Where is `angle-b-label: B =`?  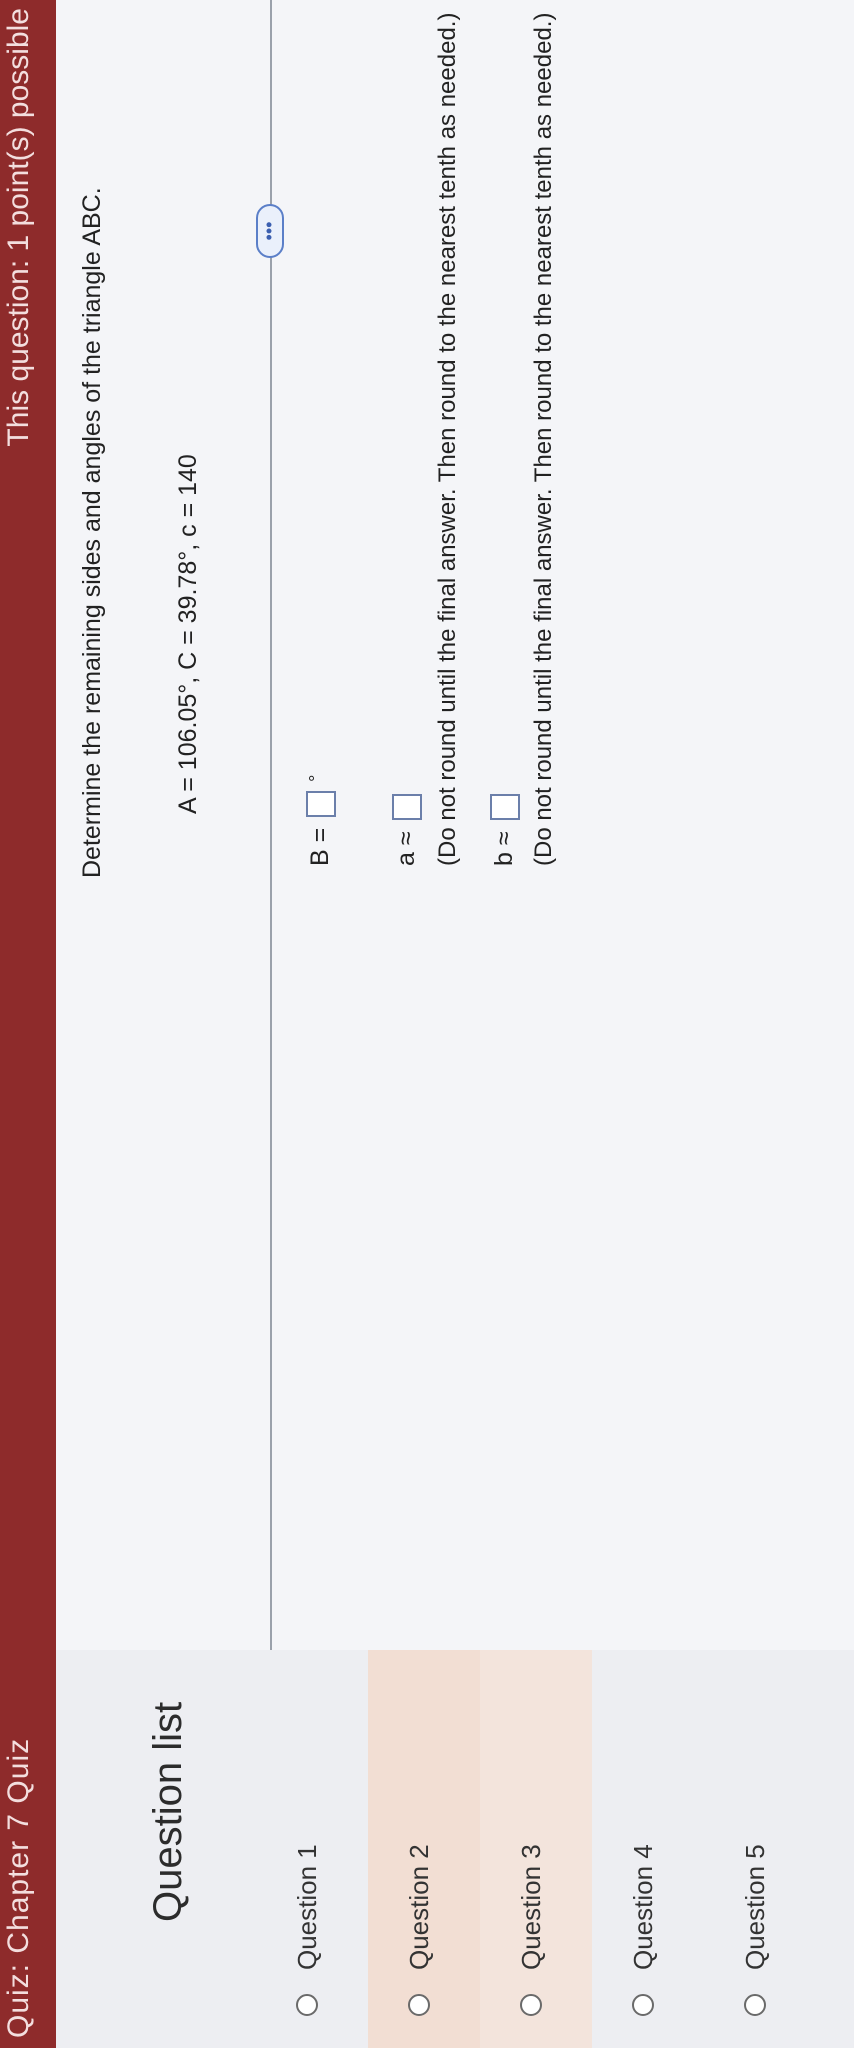
angle-b-label: B = is located at coordinates (320, 846).